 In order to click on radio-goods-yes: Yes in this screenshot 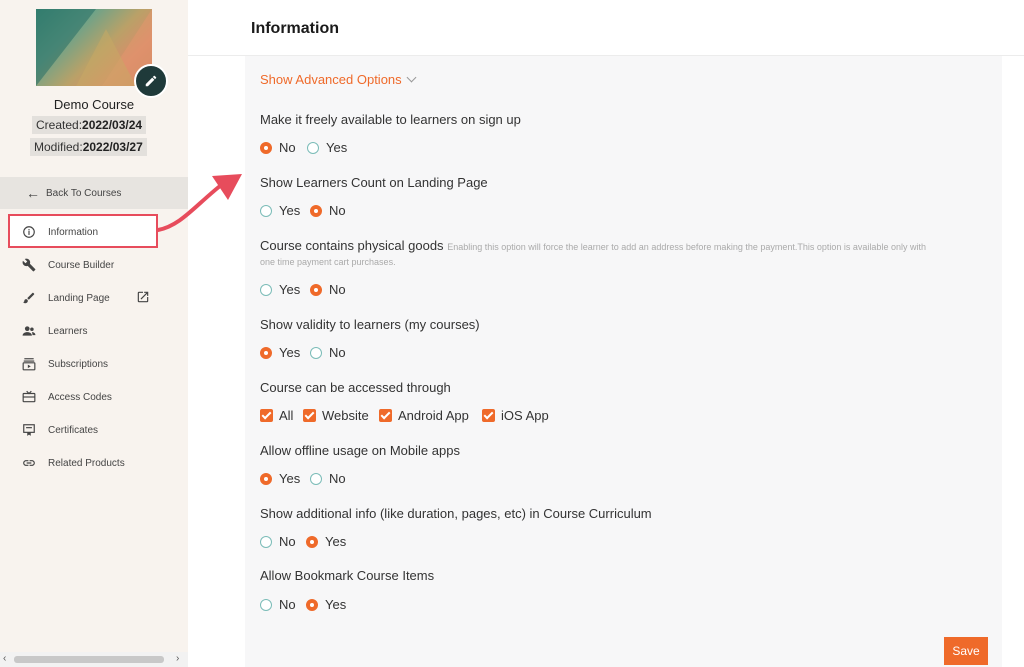, I will do `click(280, 289)`.